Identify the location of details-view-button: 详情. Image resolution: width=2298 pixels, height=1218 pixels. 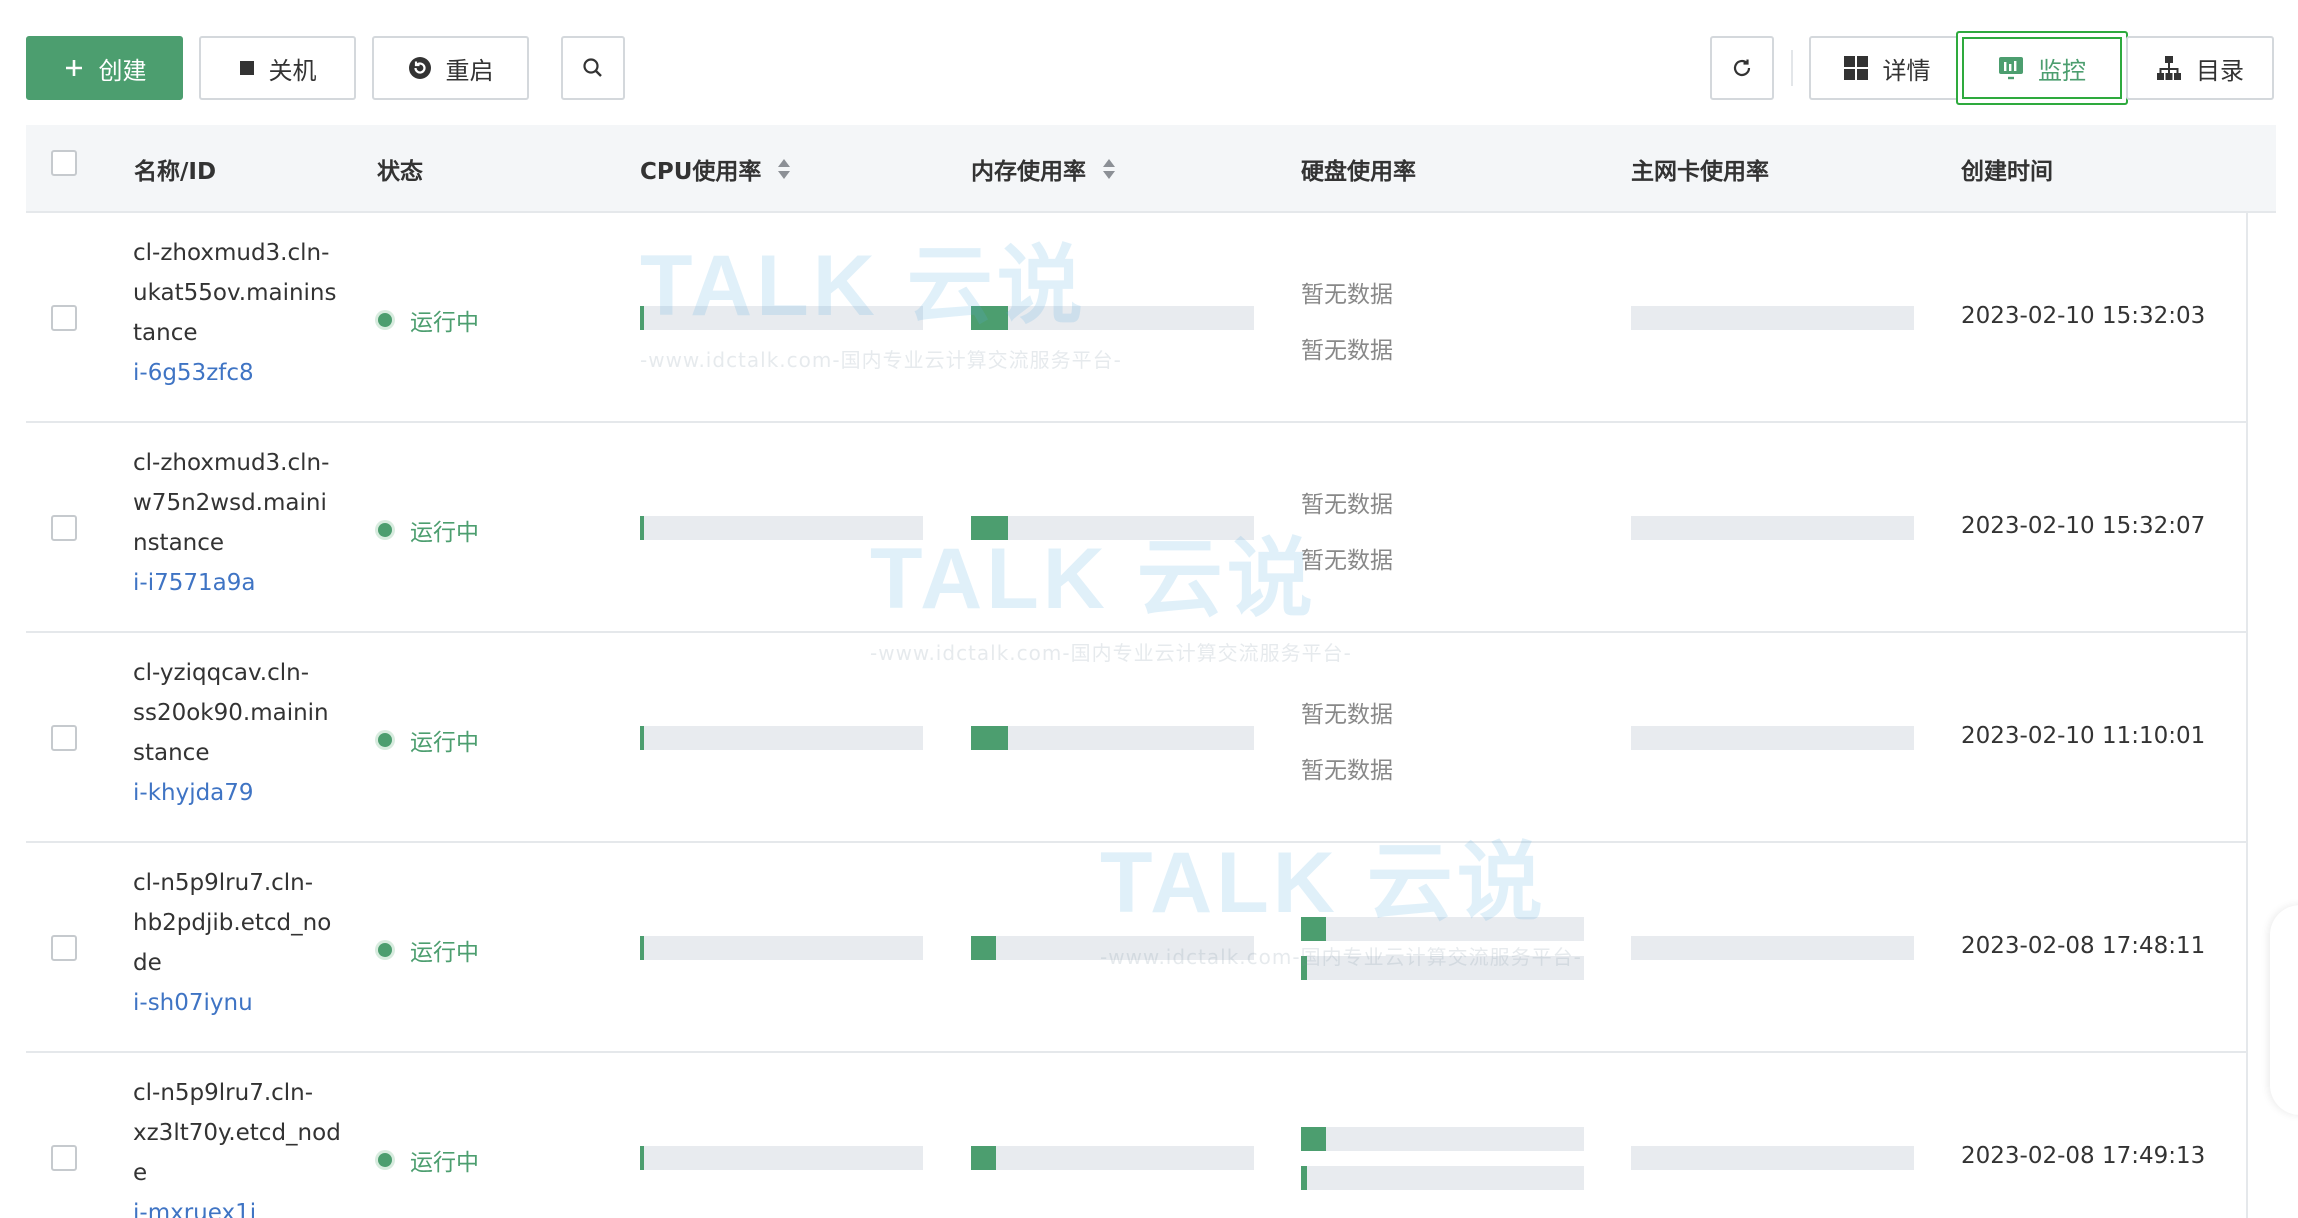
(1886, 68).